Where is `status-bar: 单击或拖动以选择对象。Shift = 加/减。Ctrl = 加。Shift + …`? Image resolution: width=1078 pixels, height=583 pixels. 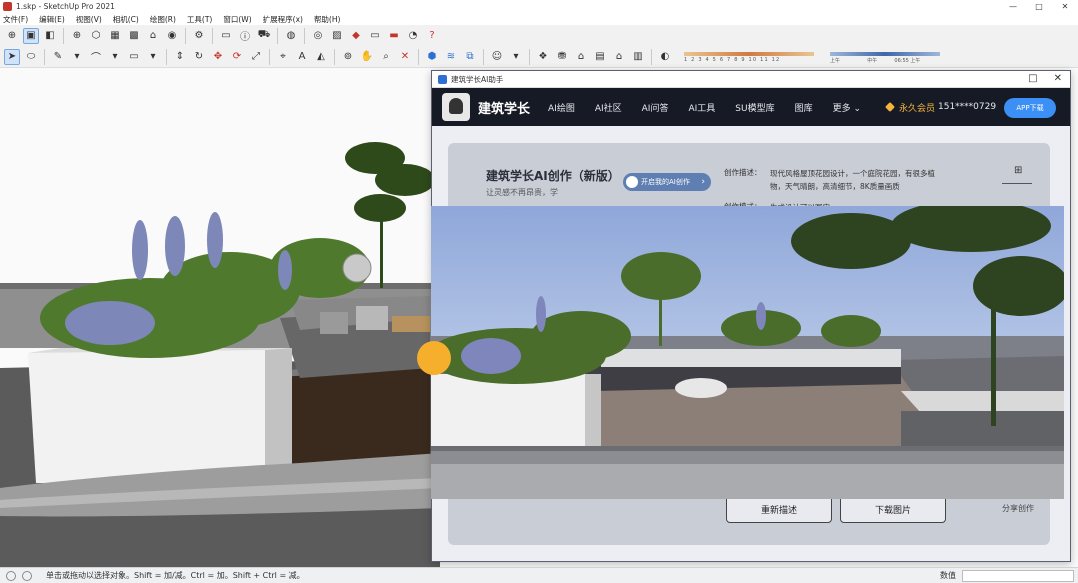 status-bar: 单击或拖动以选择对象。Shift = 加/减。Ctrl = 加。Shift + … is located at coordinates (539, 575).